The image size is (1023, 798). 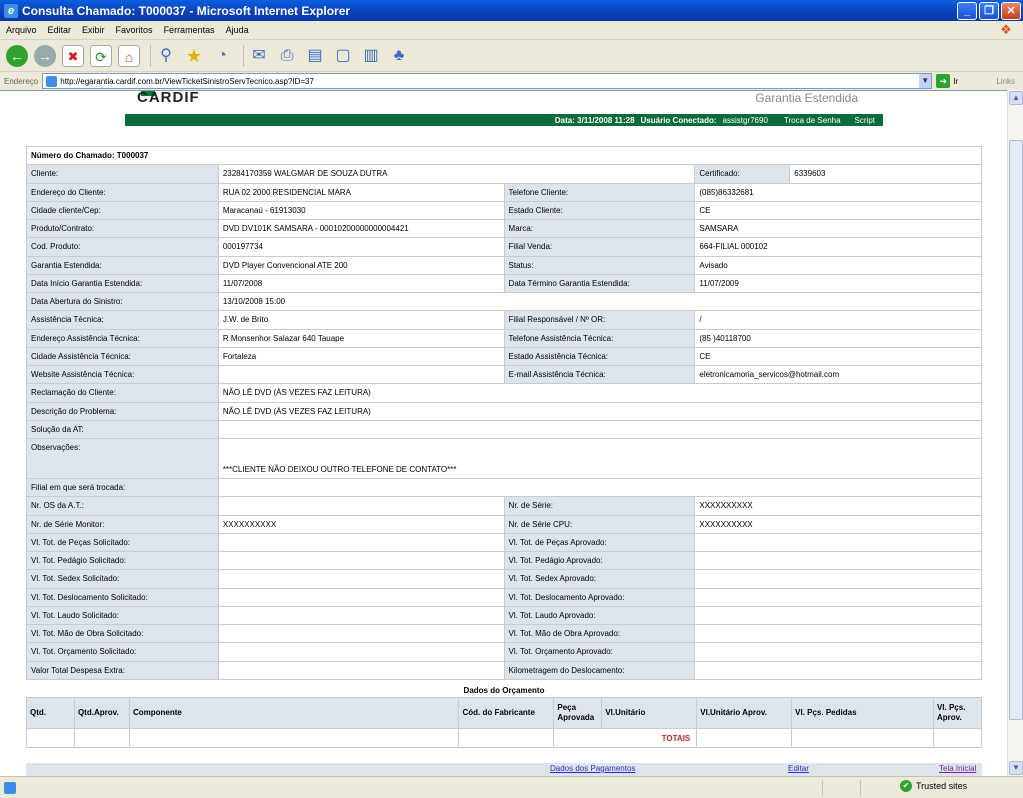 I want to click on forward-icon: →, so click(x=45, y=55).